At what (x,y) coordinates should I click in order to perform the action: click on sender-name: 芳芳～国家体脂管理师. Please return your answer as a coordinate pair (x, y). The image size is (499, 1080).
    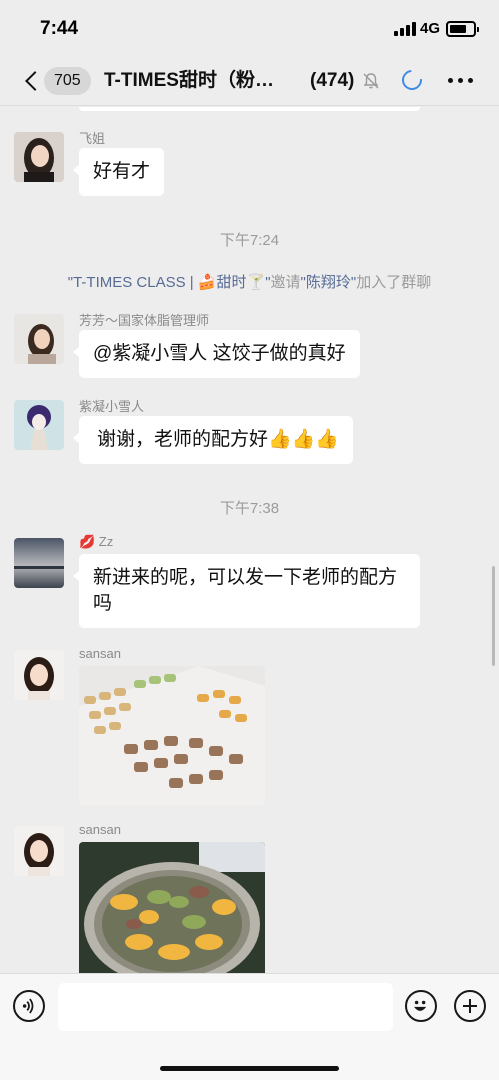
    Looking at the image, I should click on (144, 320).